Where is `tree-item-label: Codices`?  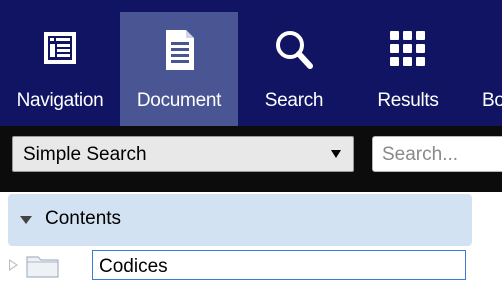 tree-item-label: Codices is located at coordinates (133, 266).